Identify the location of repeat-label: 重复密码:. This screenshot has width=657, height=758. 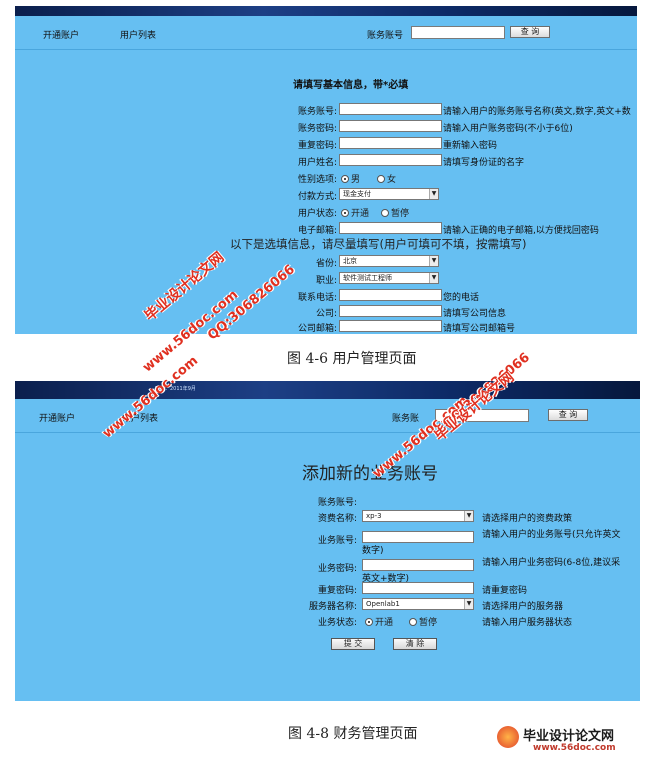
(337, 591).